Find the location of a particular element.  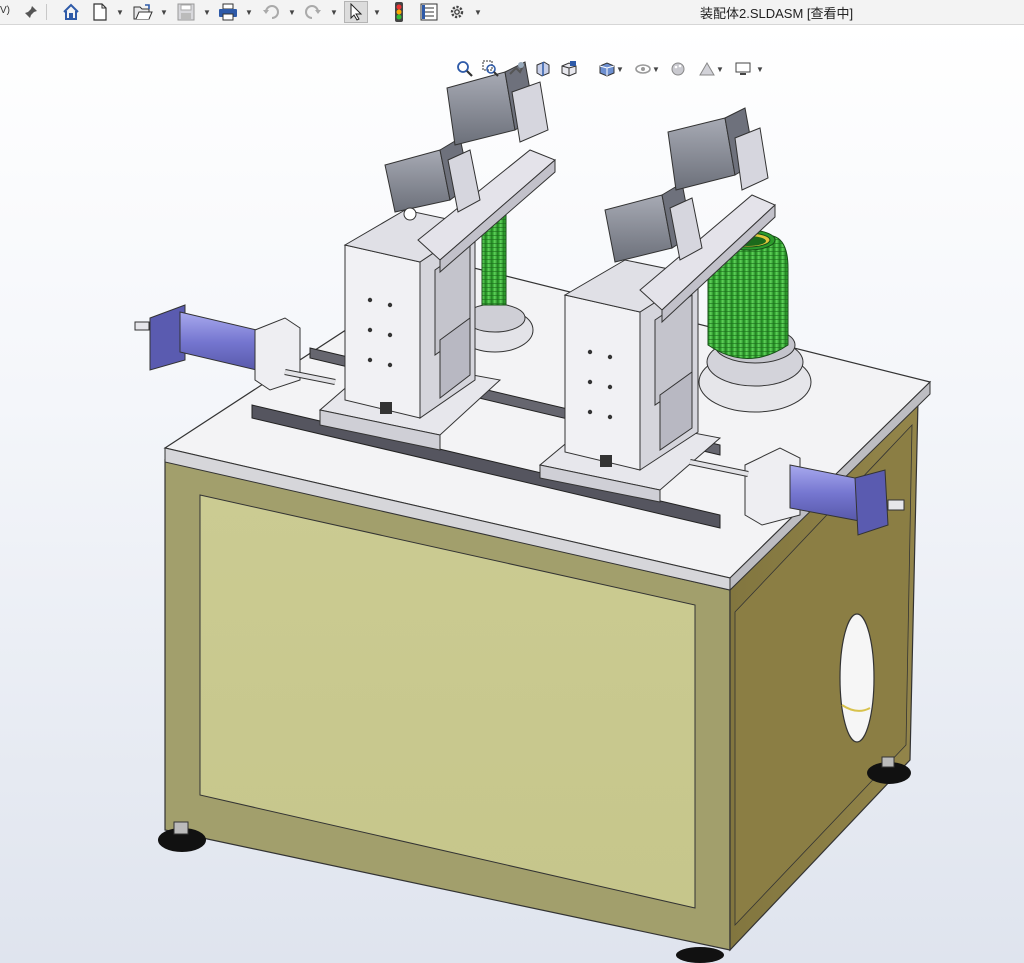

left-air-cylinder is located at coordinates (235, 347).